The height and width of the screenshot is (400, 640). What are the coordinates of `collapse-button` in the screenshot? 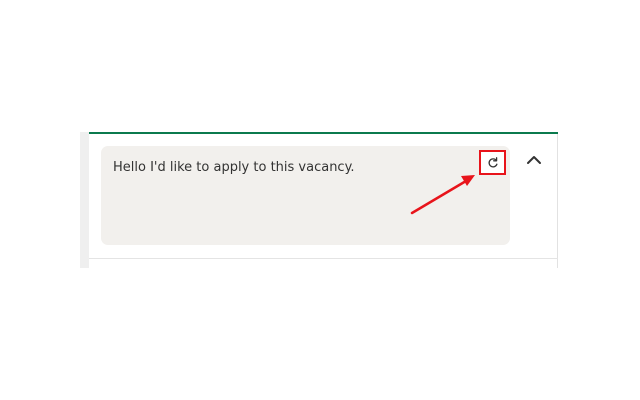 It's located at (534, 160).